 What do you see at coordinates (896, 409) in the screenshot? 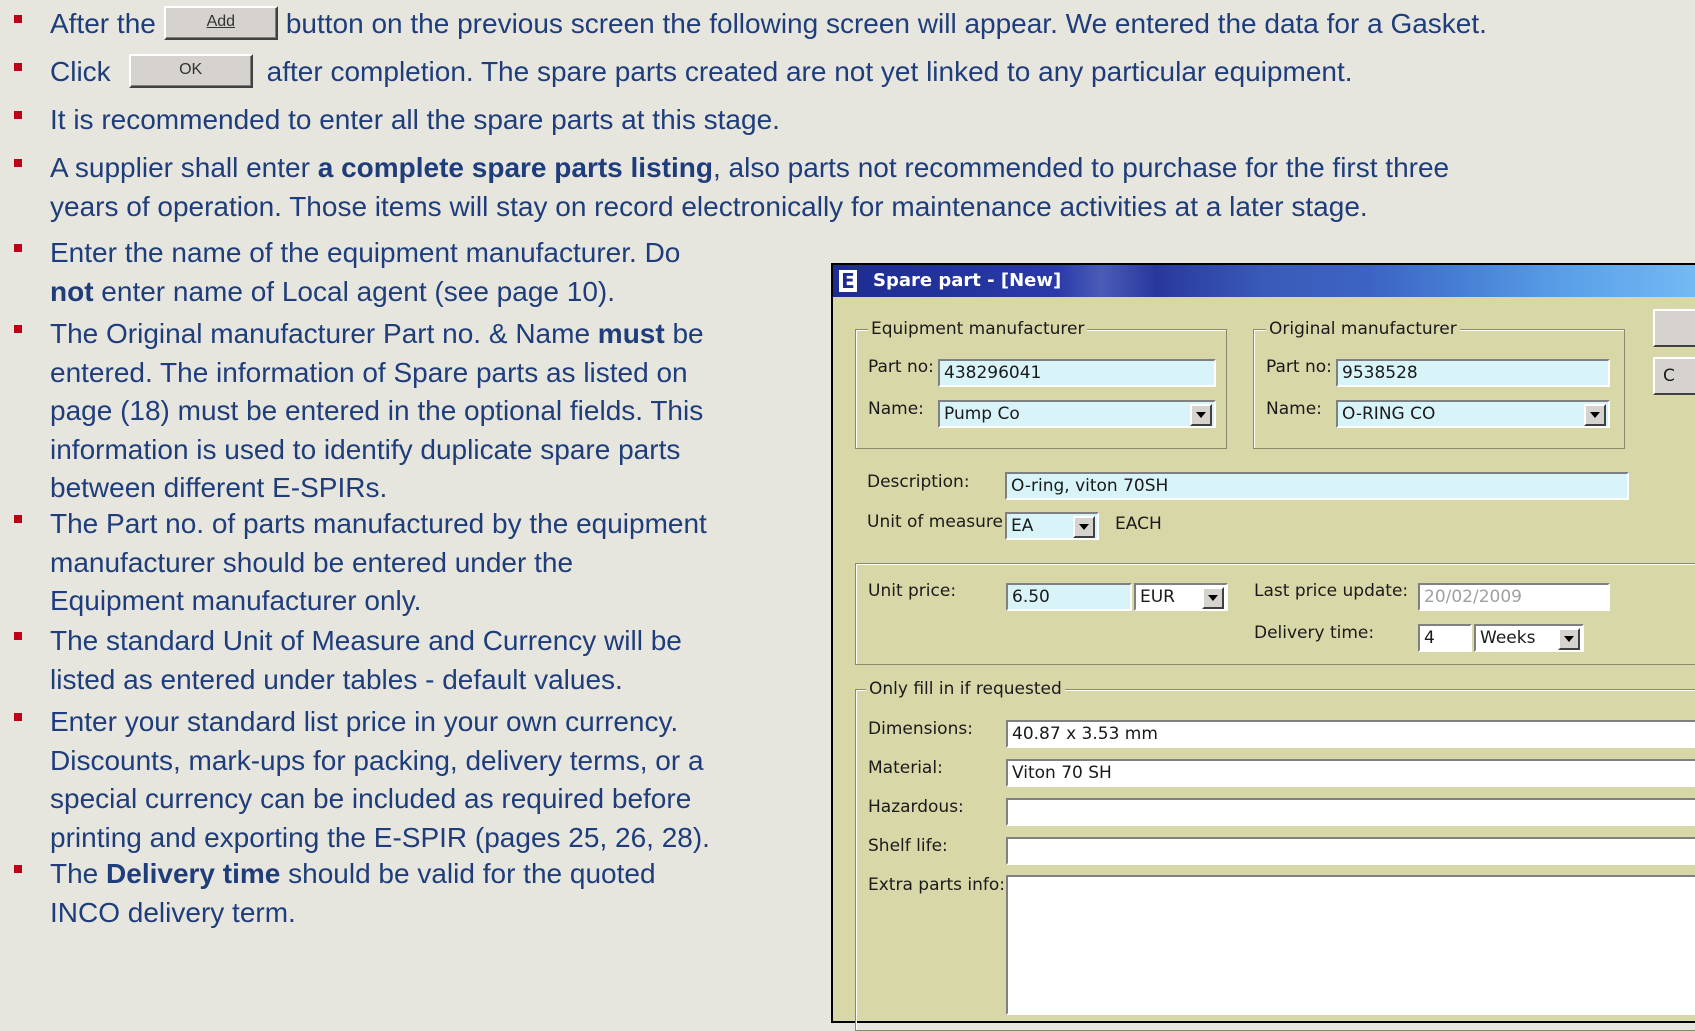
I see `eq-name-label: Name:` at bounding box center [896, 409].